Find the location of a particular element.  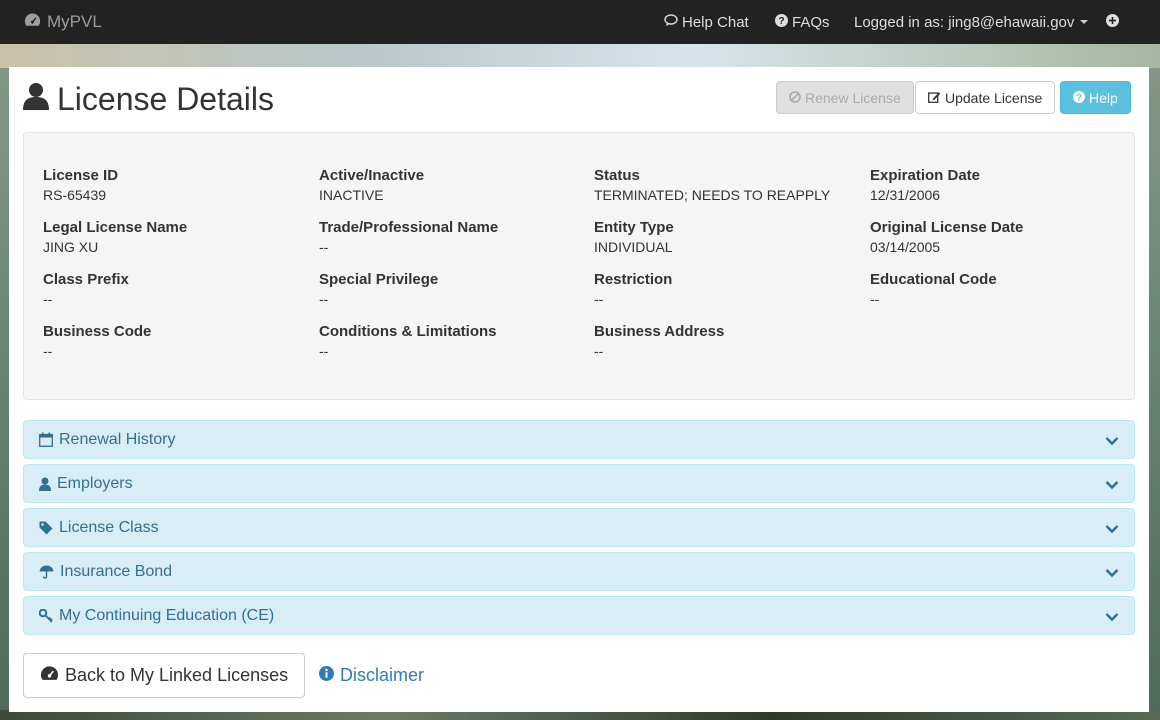

brand-link: MyPVL is located at coordinates (63, 22).